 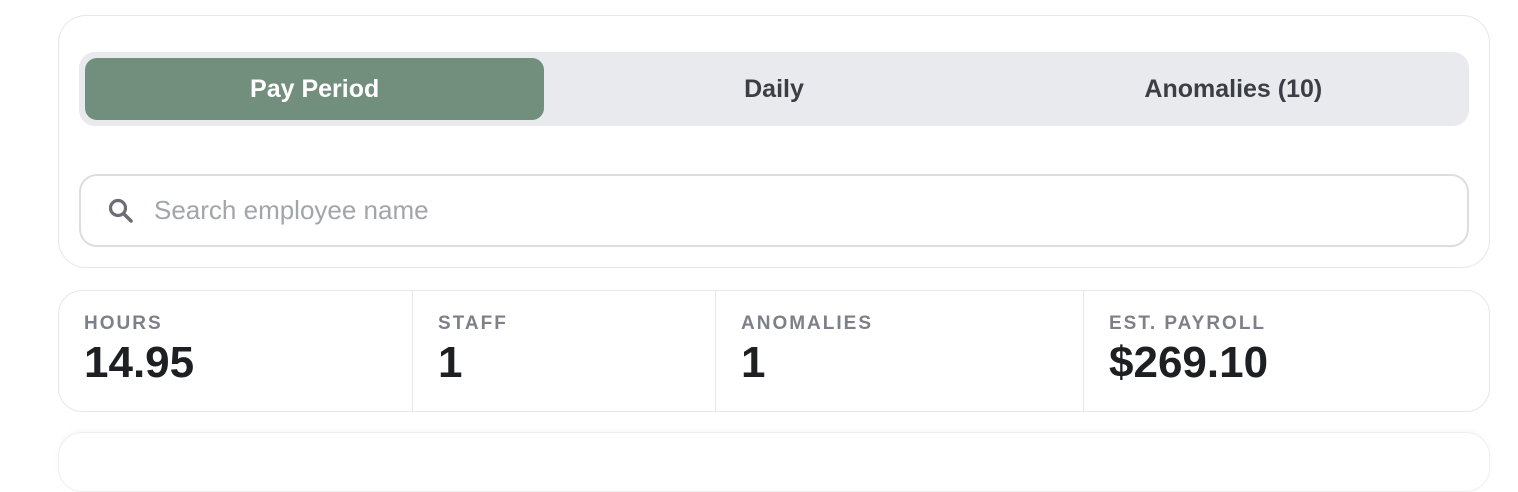 What do you see at coordinates (807, 323) in the screenshot?
I see `stat-anomalies-label: ANOMALIES` at bounding box center [807, 323].